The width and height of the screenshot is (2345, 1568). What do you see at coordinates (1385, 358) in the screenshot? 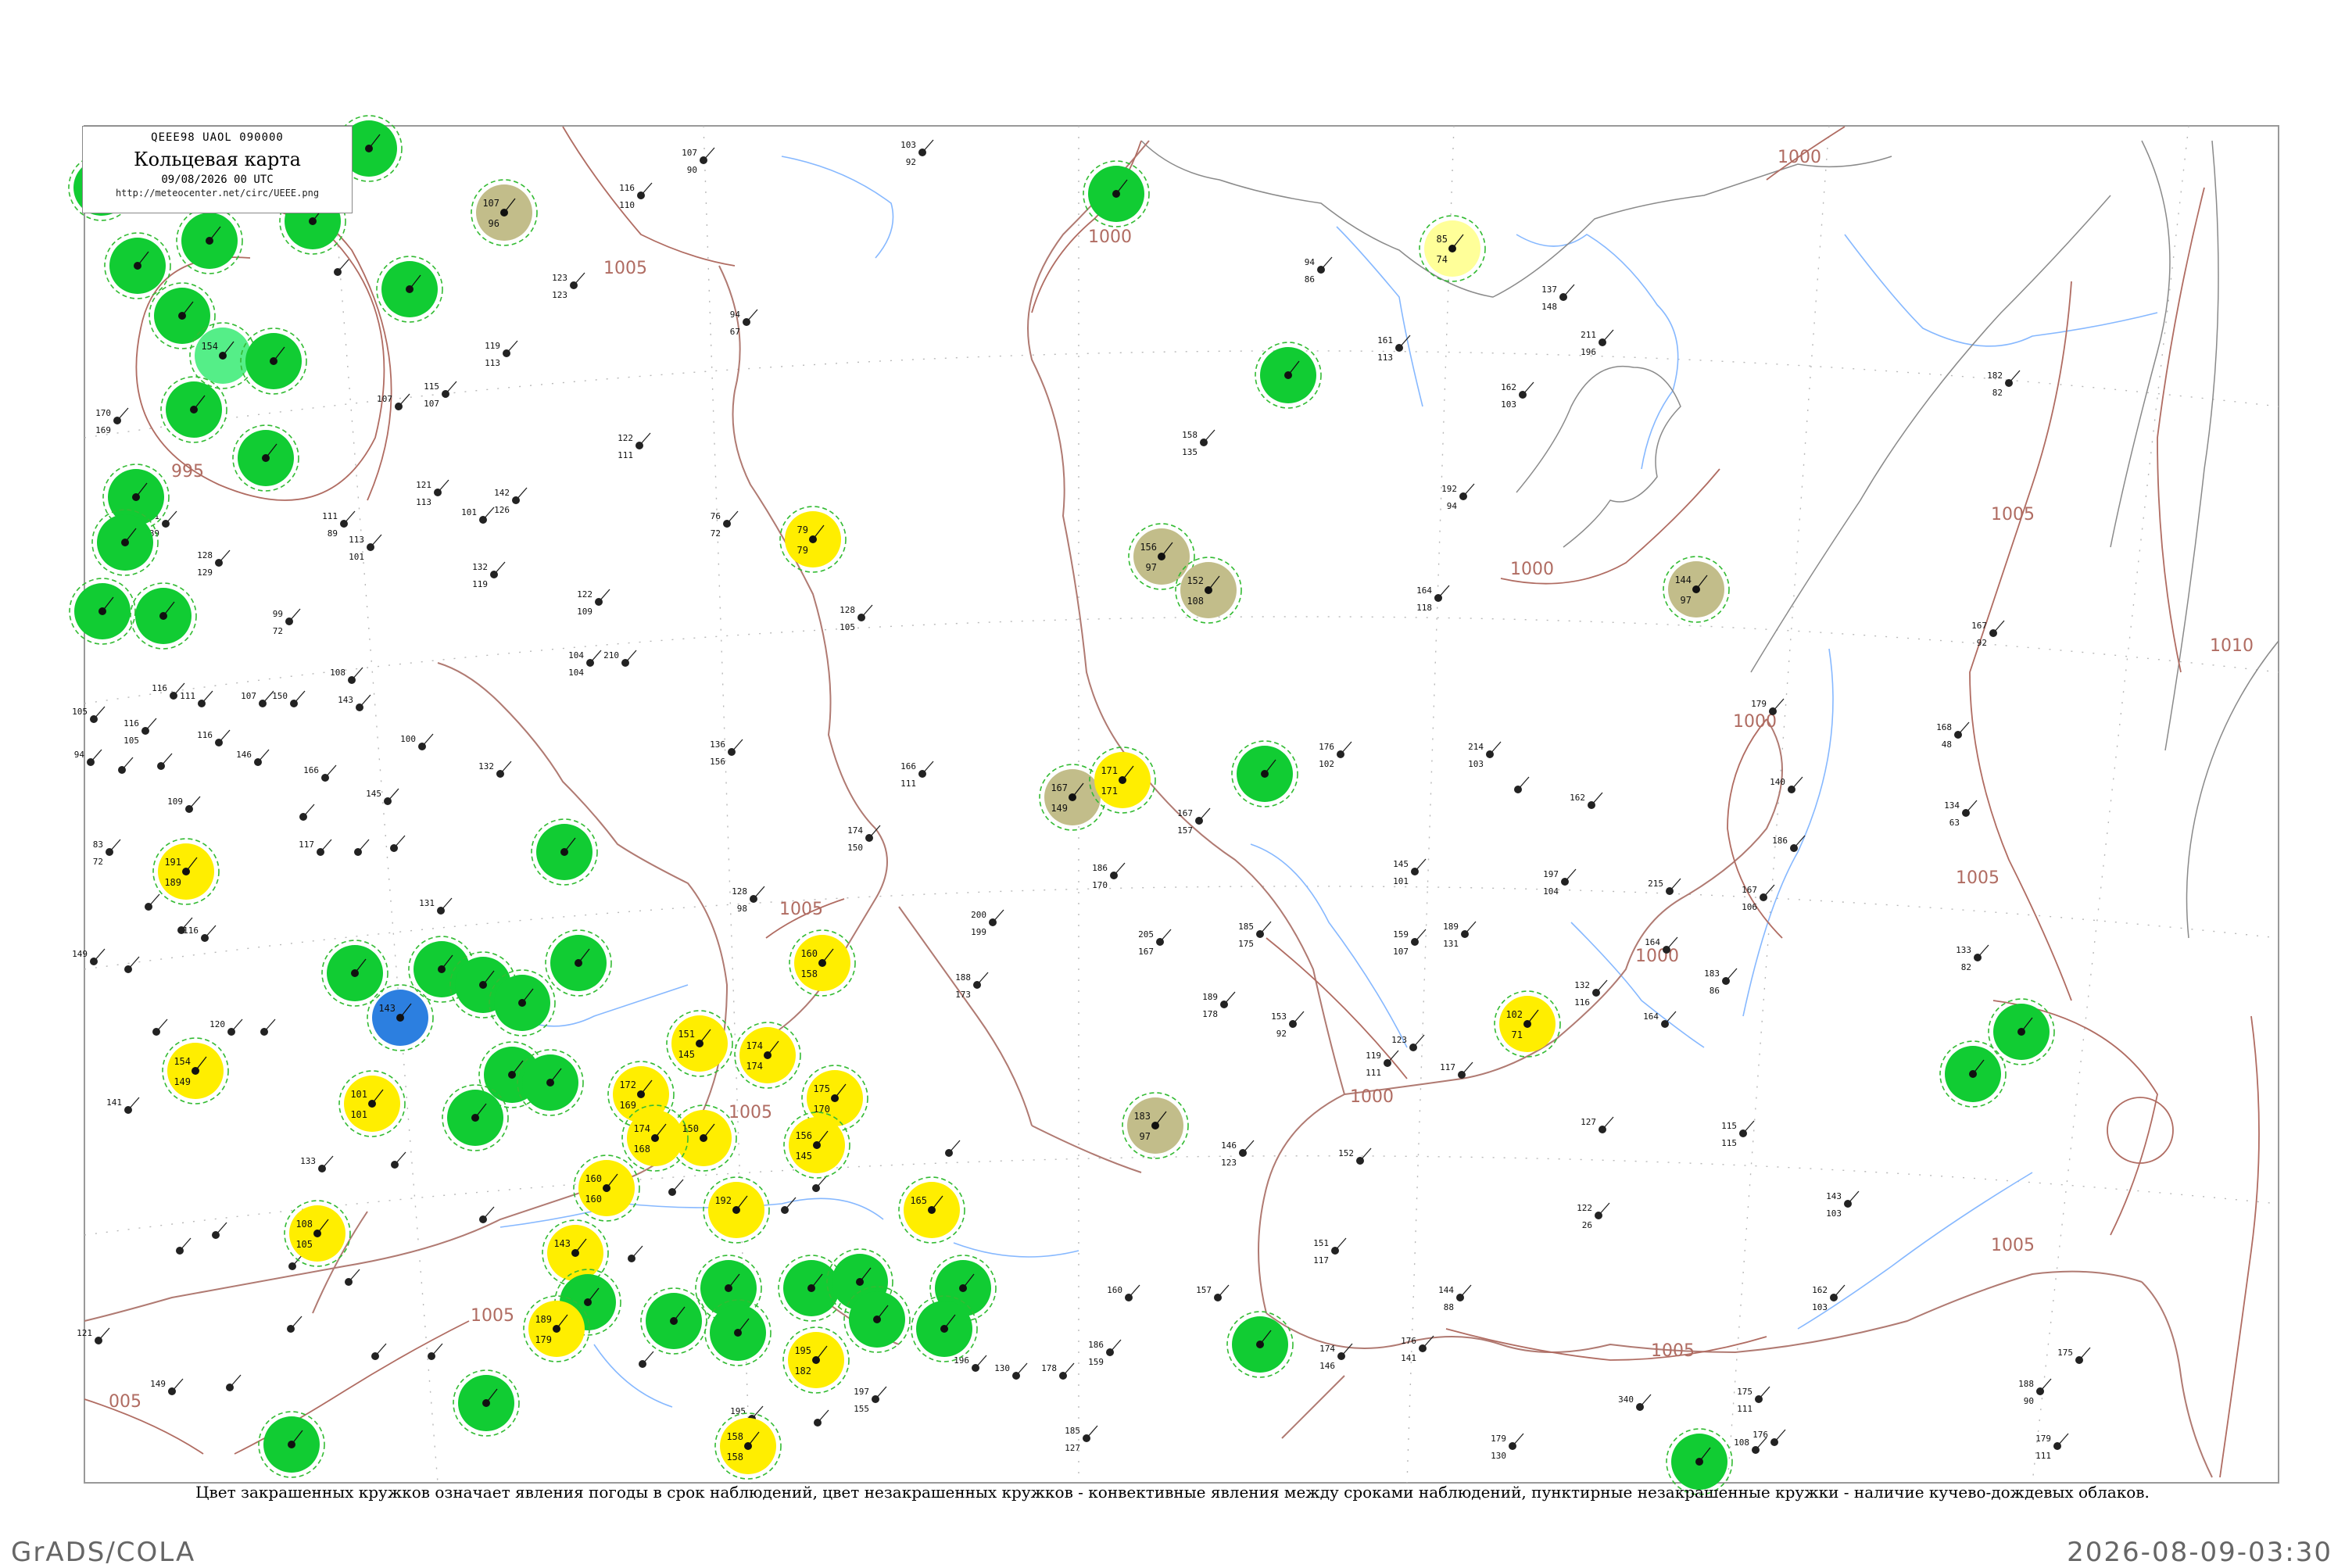
I see `station-dewpoint: 113` at bounding box center [1385, 358].